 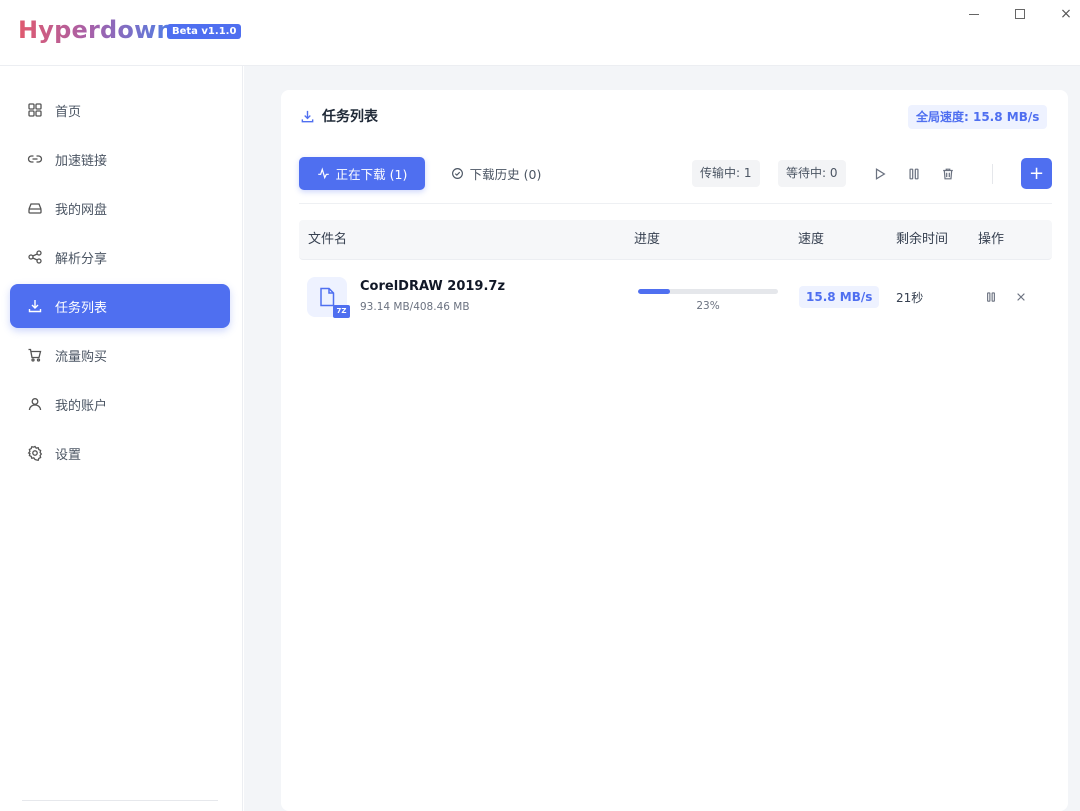 I want to click on tab-label: 正在下载 (1), so click(x=371, y=174).